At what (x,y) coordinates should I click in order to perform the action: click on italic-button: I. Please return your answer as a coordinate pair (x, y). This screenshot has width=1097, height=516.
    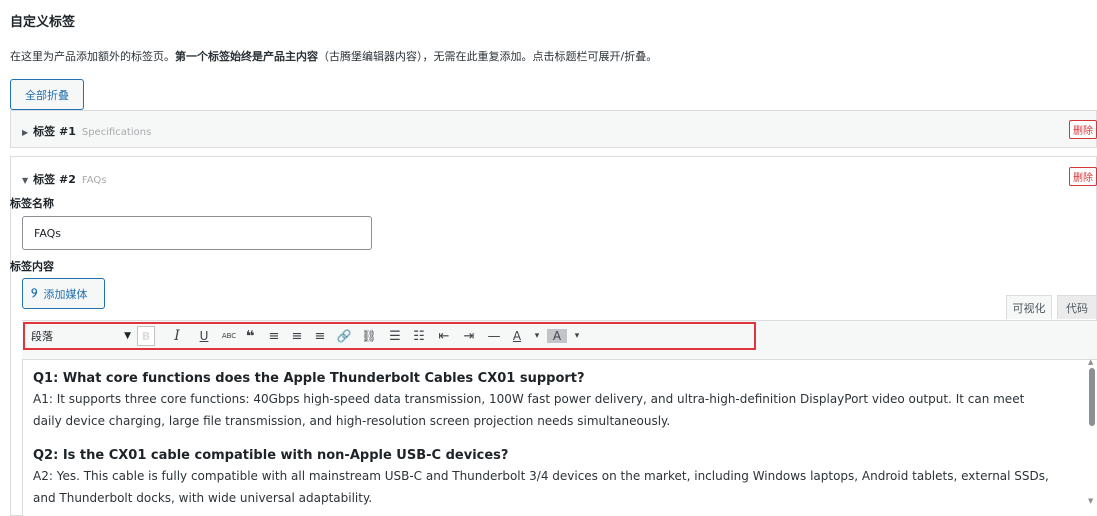
    Looking at the image, I should click on (177, 336).